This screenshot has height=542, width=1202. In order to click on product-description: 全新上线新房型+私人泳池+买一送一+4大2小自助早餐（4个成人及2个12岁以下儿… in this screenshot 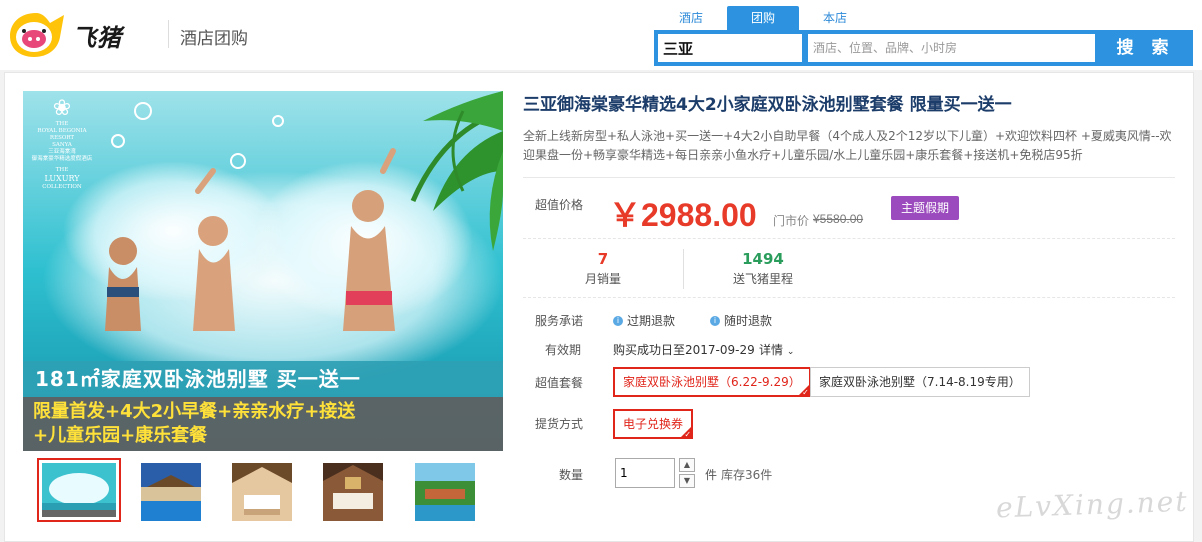, I will do `click(847, 145)`.